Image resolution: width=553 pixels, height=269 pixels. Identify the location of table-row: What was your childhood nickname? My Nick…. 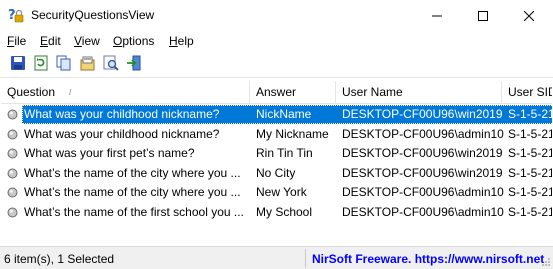
(276, 134).